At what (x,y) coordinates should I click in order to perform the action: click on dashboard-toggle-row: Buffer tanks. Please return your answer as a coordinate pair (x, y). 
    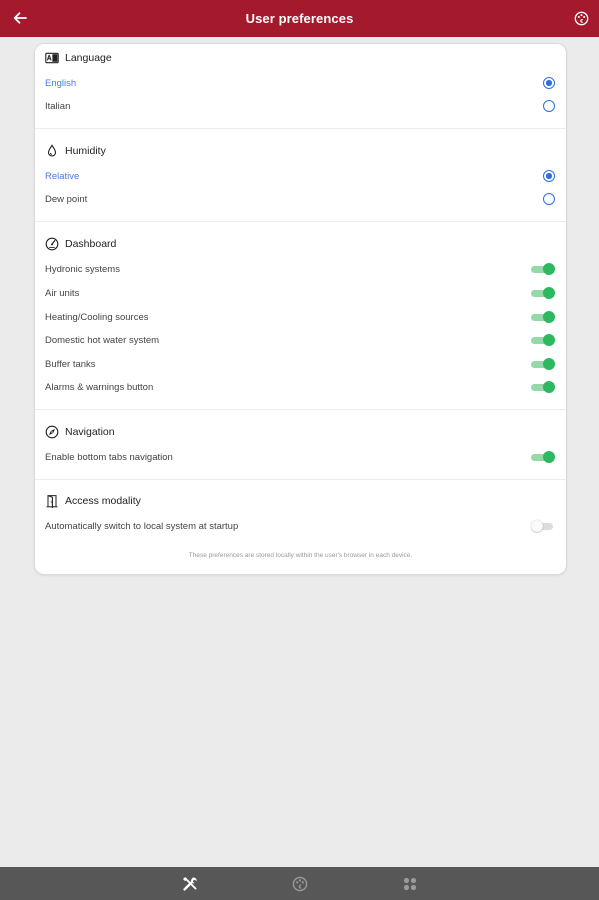
    Looking at the image, I should click on (300, 364).